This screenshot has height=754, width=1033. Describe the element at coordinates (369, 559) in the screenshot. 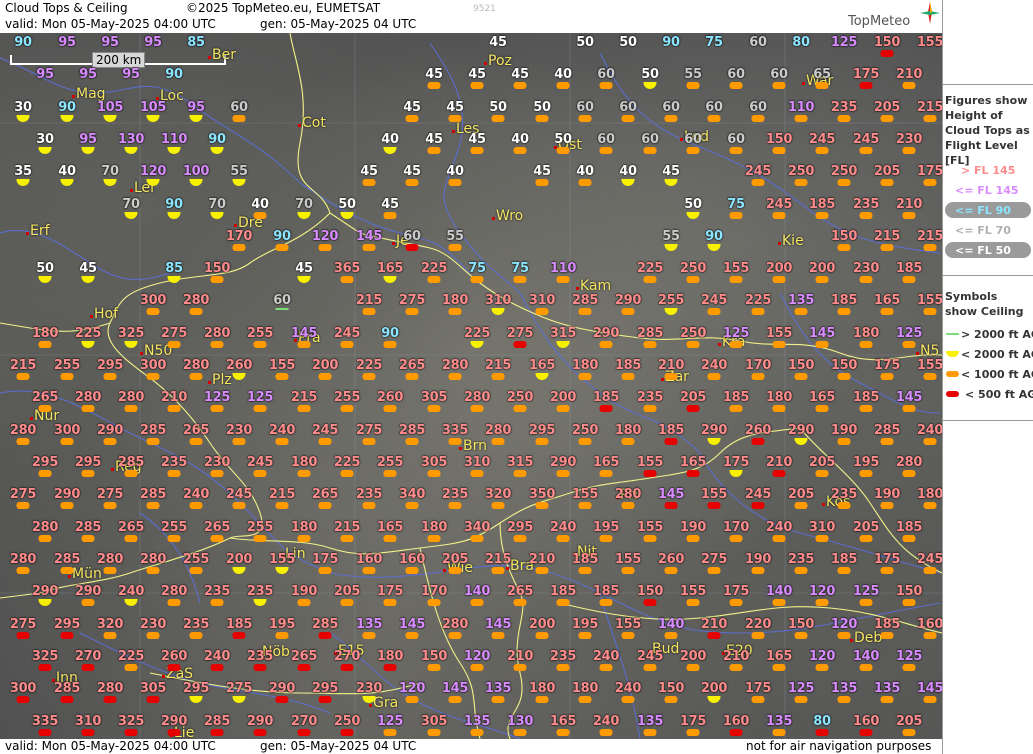

I see `cloud-top-value: 160` at that location.